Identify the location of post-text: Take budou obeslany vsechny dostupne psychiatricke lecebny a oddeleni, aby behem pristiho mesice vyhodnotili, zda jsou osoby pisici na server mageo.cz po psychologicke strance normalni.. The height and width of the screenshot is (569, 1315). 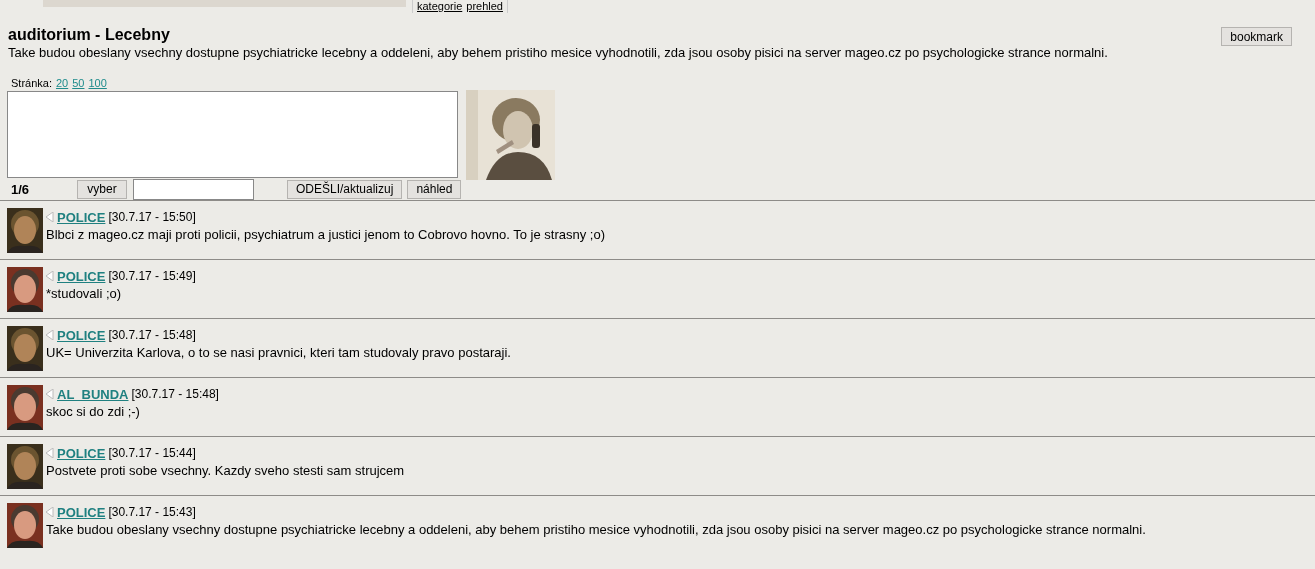
(596, 530).